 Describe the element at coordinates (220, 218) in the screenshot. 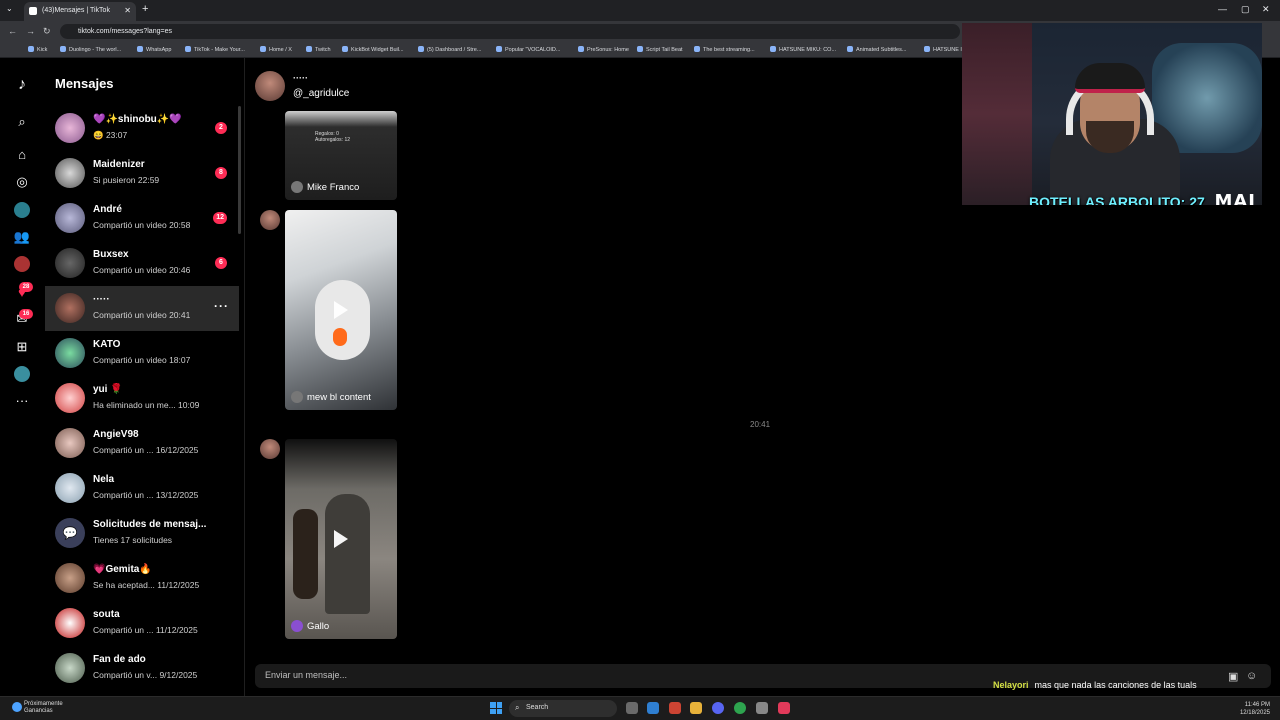

I see `unread-badge: 12` at that location.